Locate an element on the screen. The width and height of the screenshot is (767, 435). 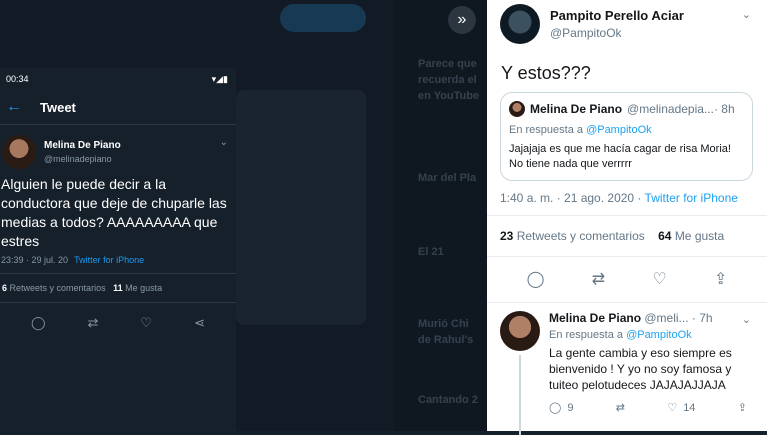
thread-line is located at coordinates (520, 395).